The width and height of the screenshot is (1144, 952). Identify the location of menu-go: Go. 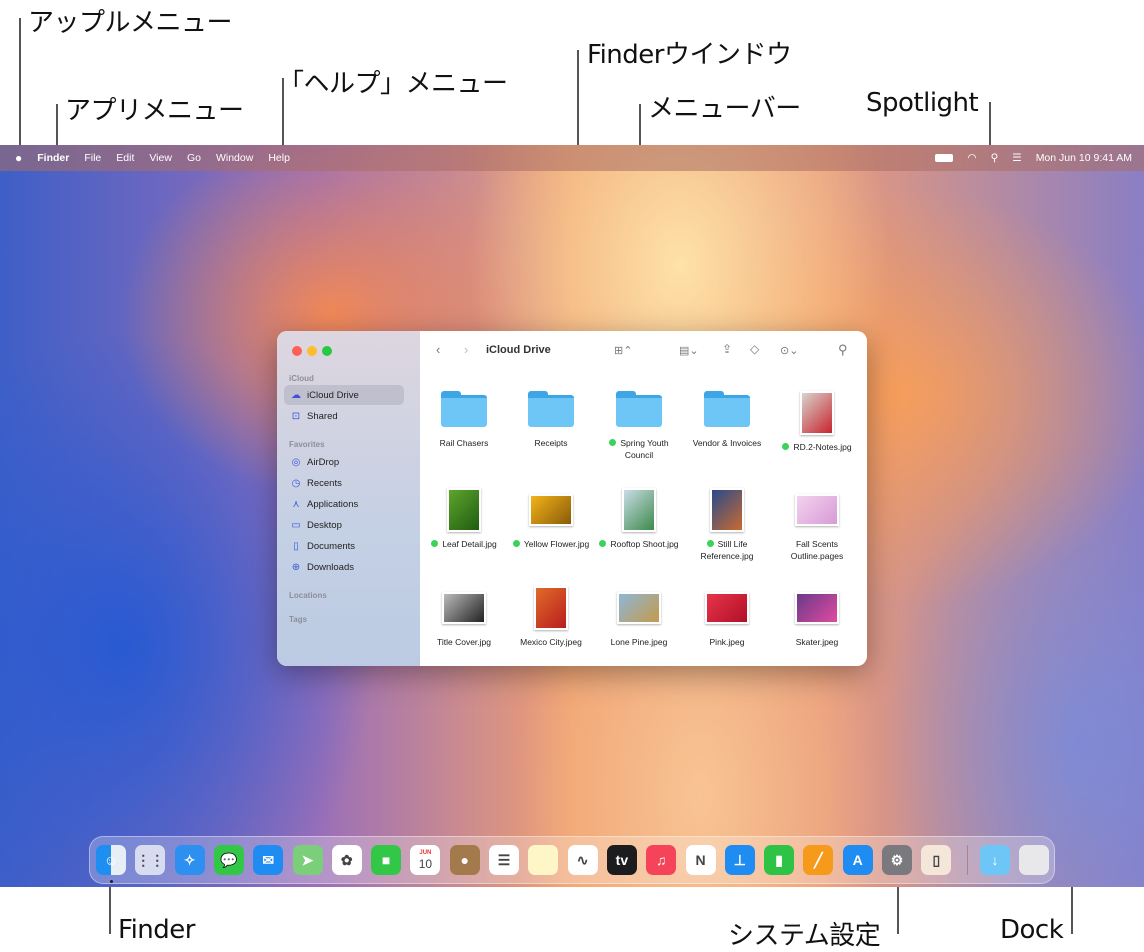
(194, 158).